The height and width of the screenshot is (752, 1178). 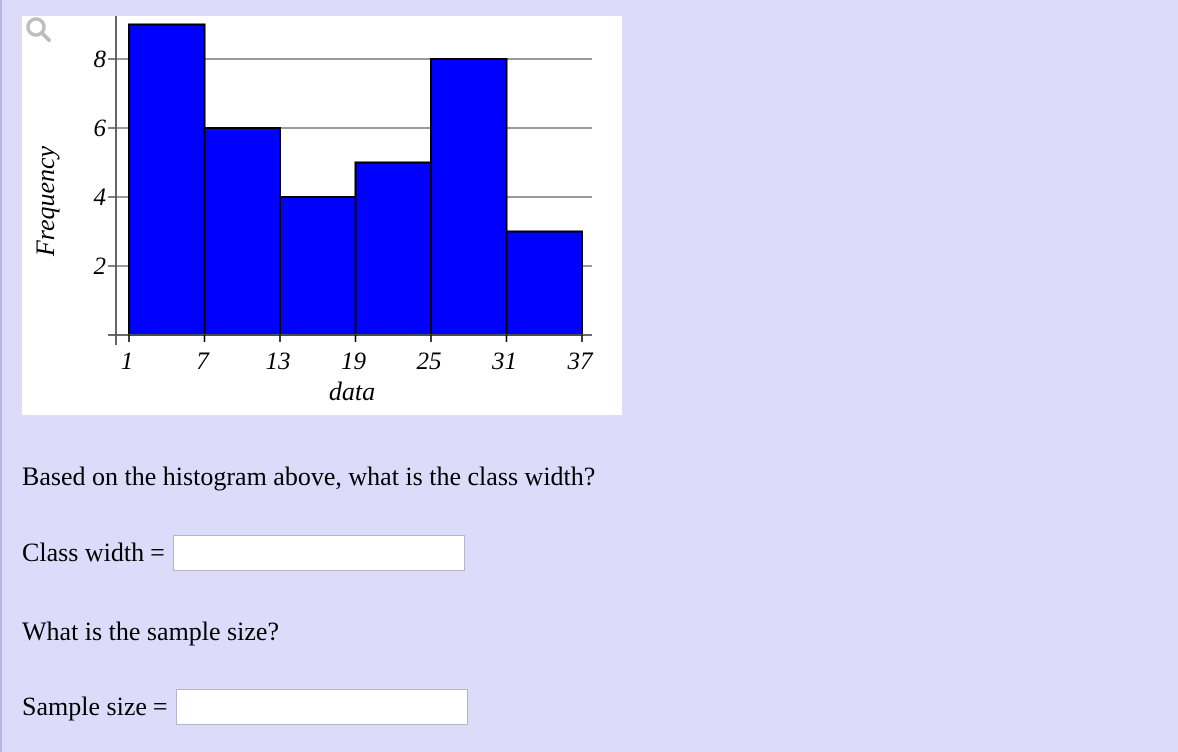 I want to click on sample-size-input, so click(x=321, y=707).